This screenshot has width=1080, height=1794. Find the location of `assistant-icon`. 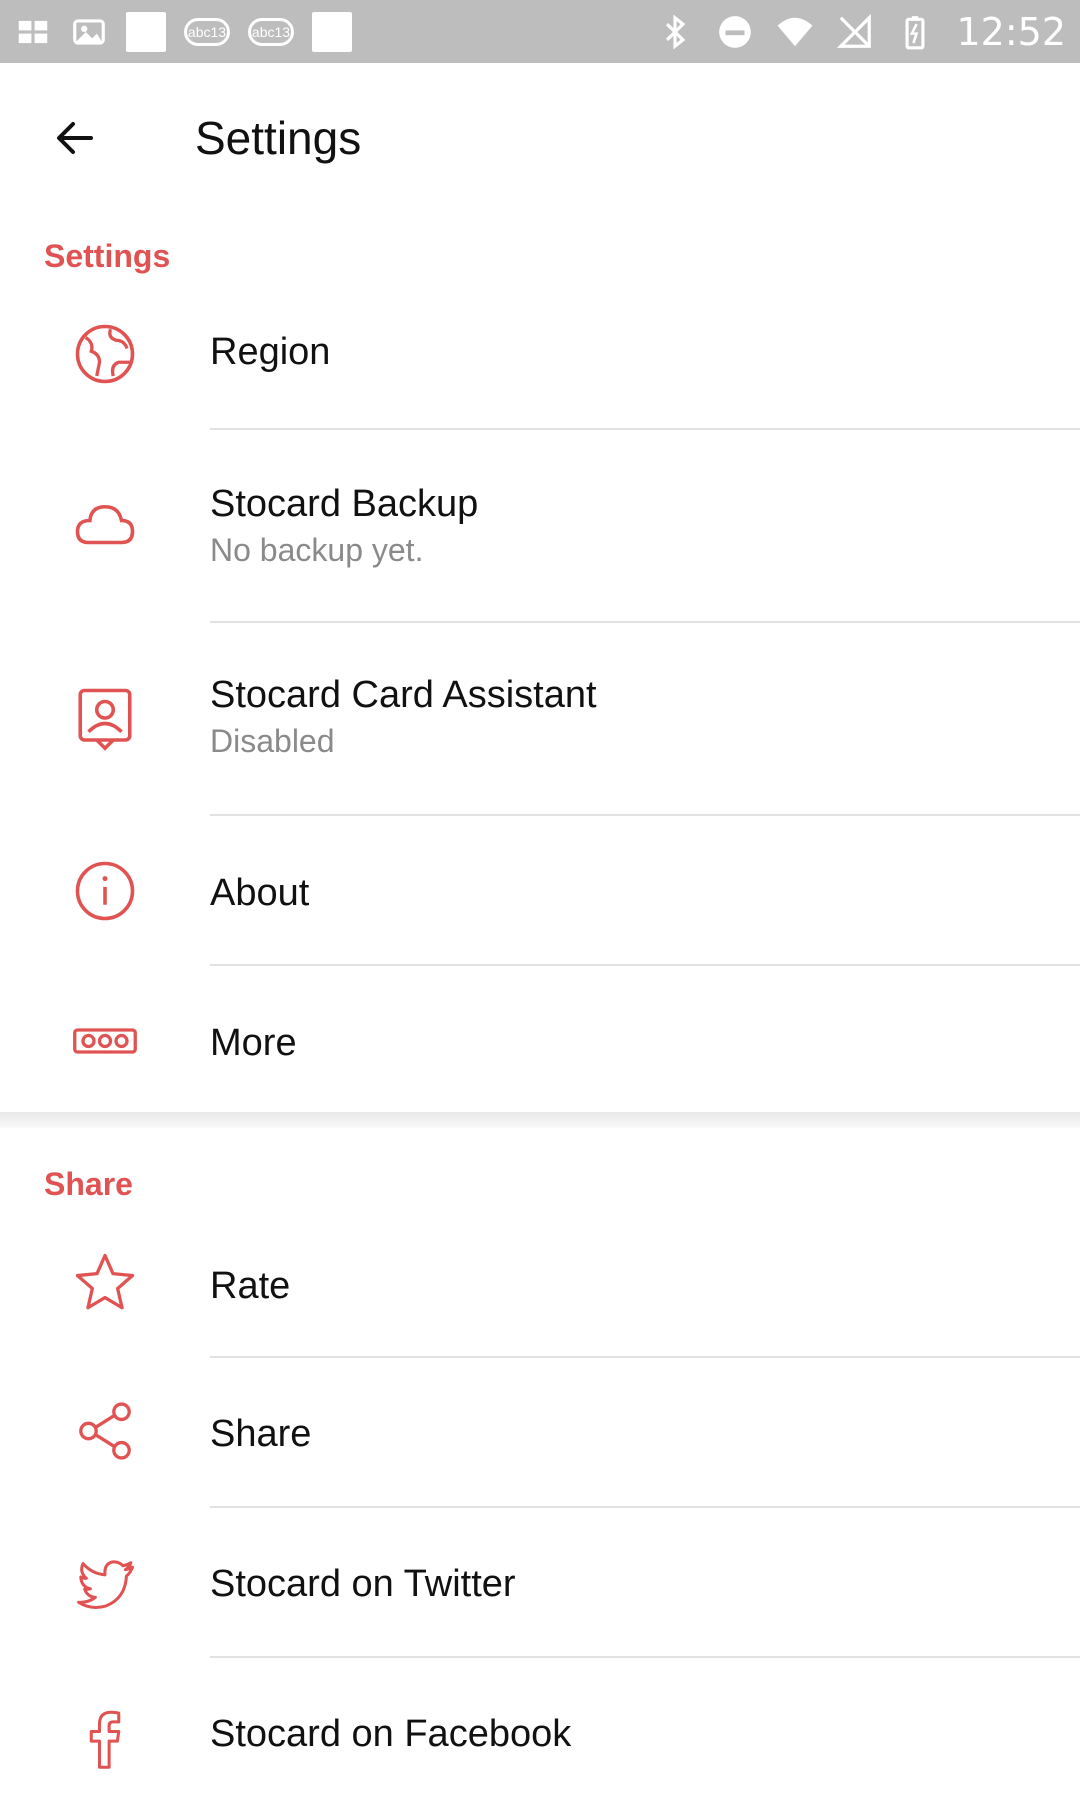

assistant-icon is located at coordinates (105, 718).